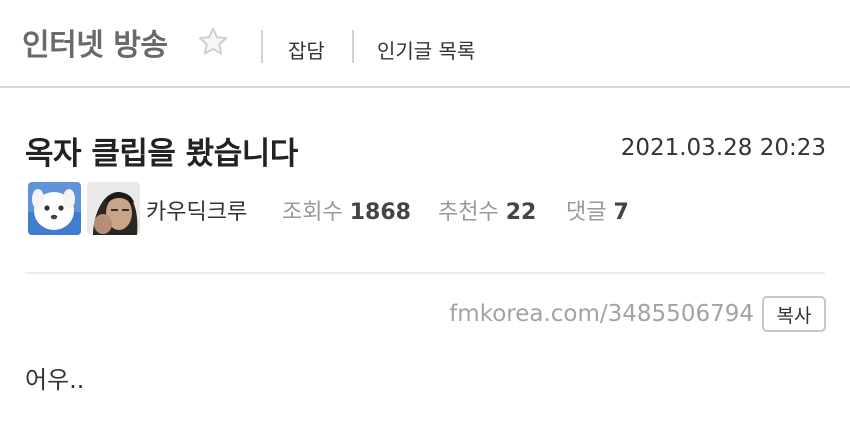 This screenshot has width=850, height=421. I want to click on view-count: 조회수 1868, so click(346, 212).